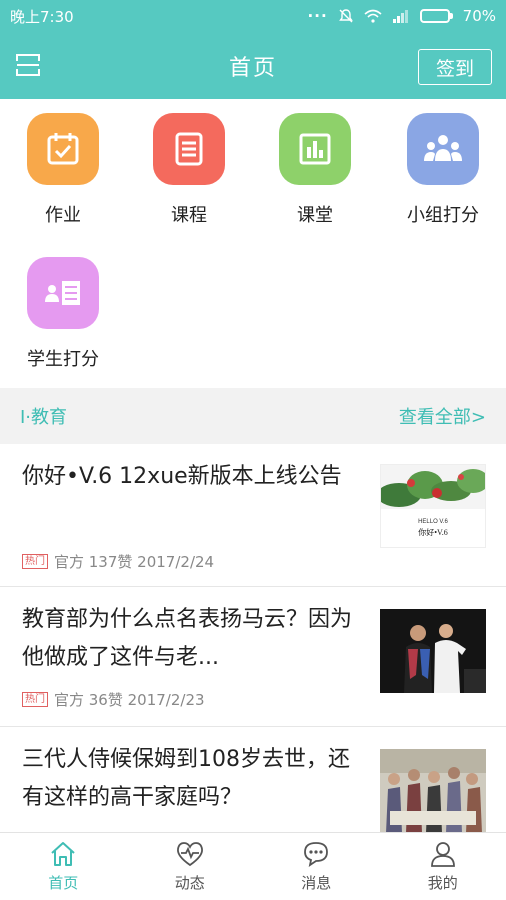 Image resolution: width=506 pixels, height=900 pixels. I want to click on home-icon, so click(63, 854).